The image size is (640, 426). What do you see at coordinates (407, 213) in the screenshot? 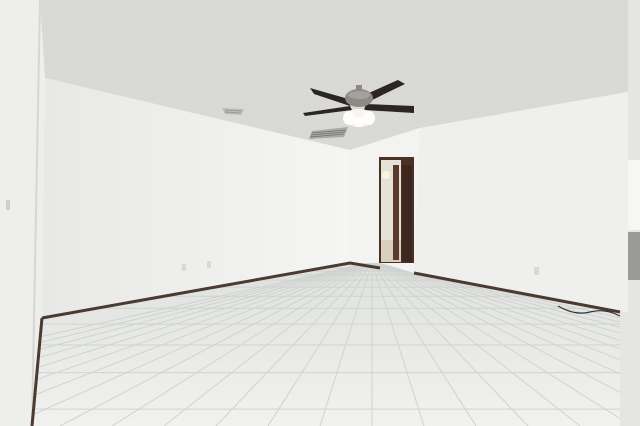
I see `open-door` at bounding box center [407, 213].